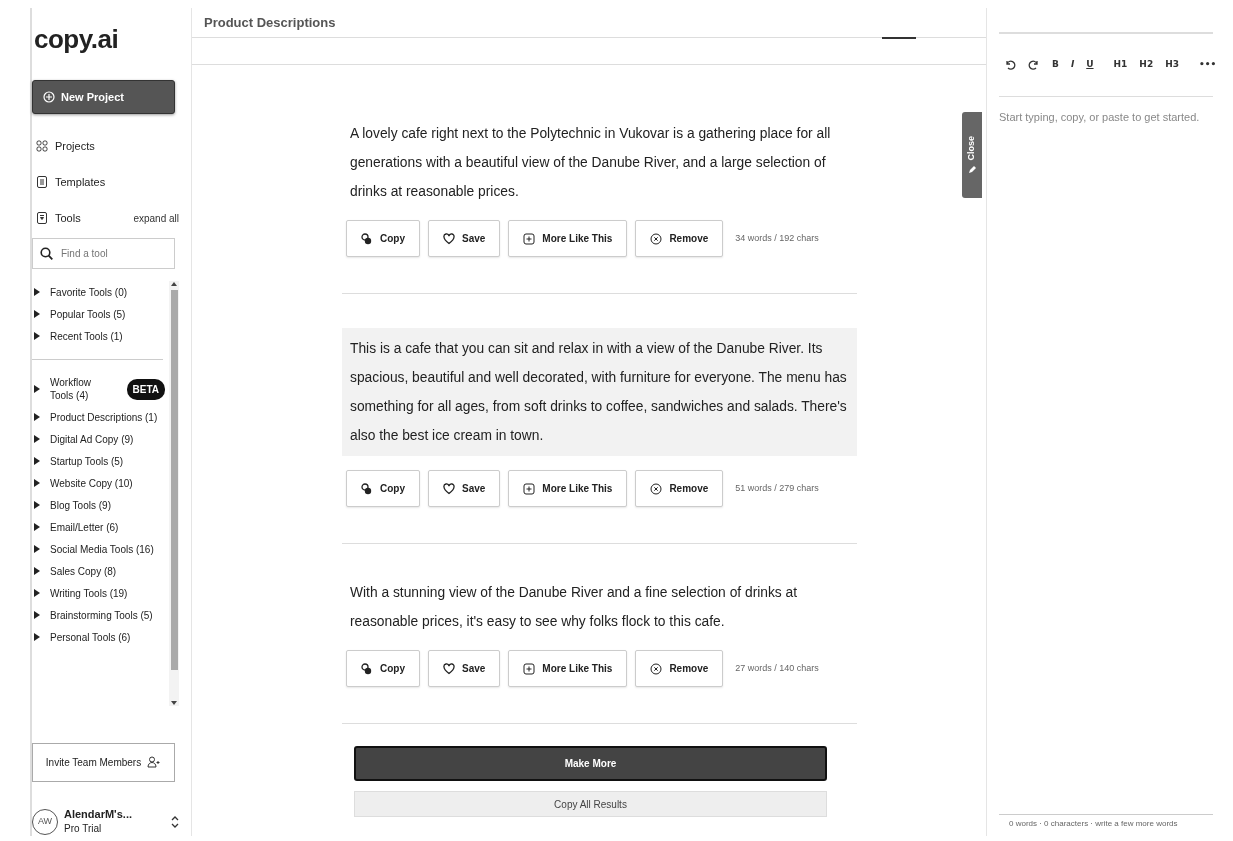 The width and height of the screenshot is (1233, 841). What do you see at coordinates (89, 292) in the screenshot?
I see `tool-group-item: Favorite Tools (0)` at bounding box center [89, 292].